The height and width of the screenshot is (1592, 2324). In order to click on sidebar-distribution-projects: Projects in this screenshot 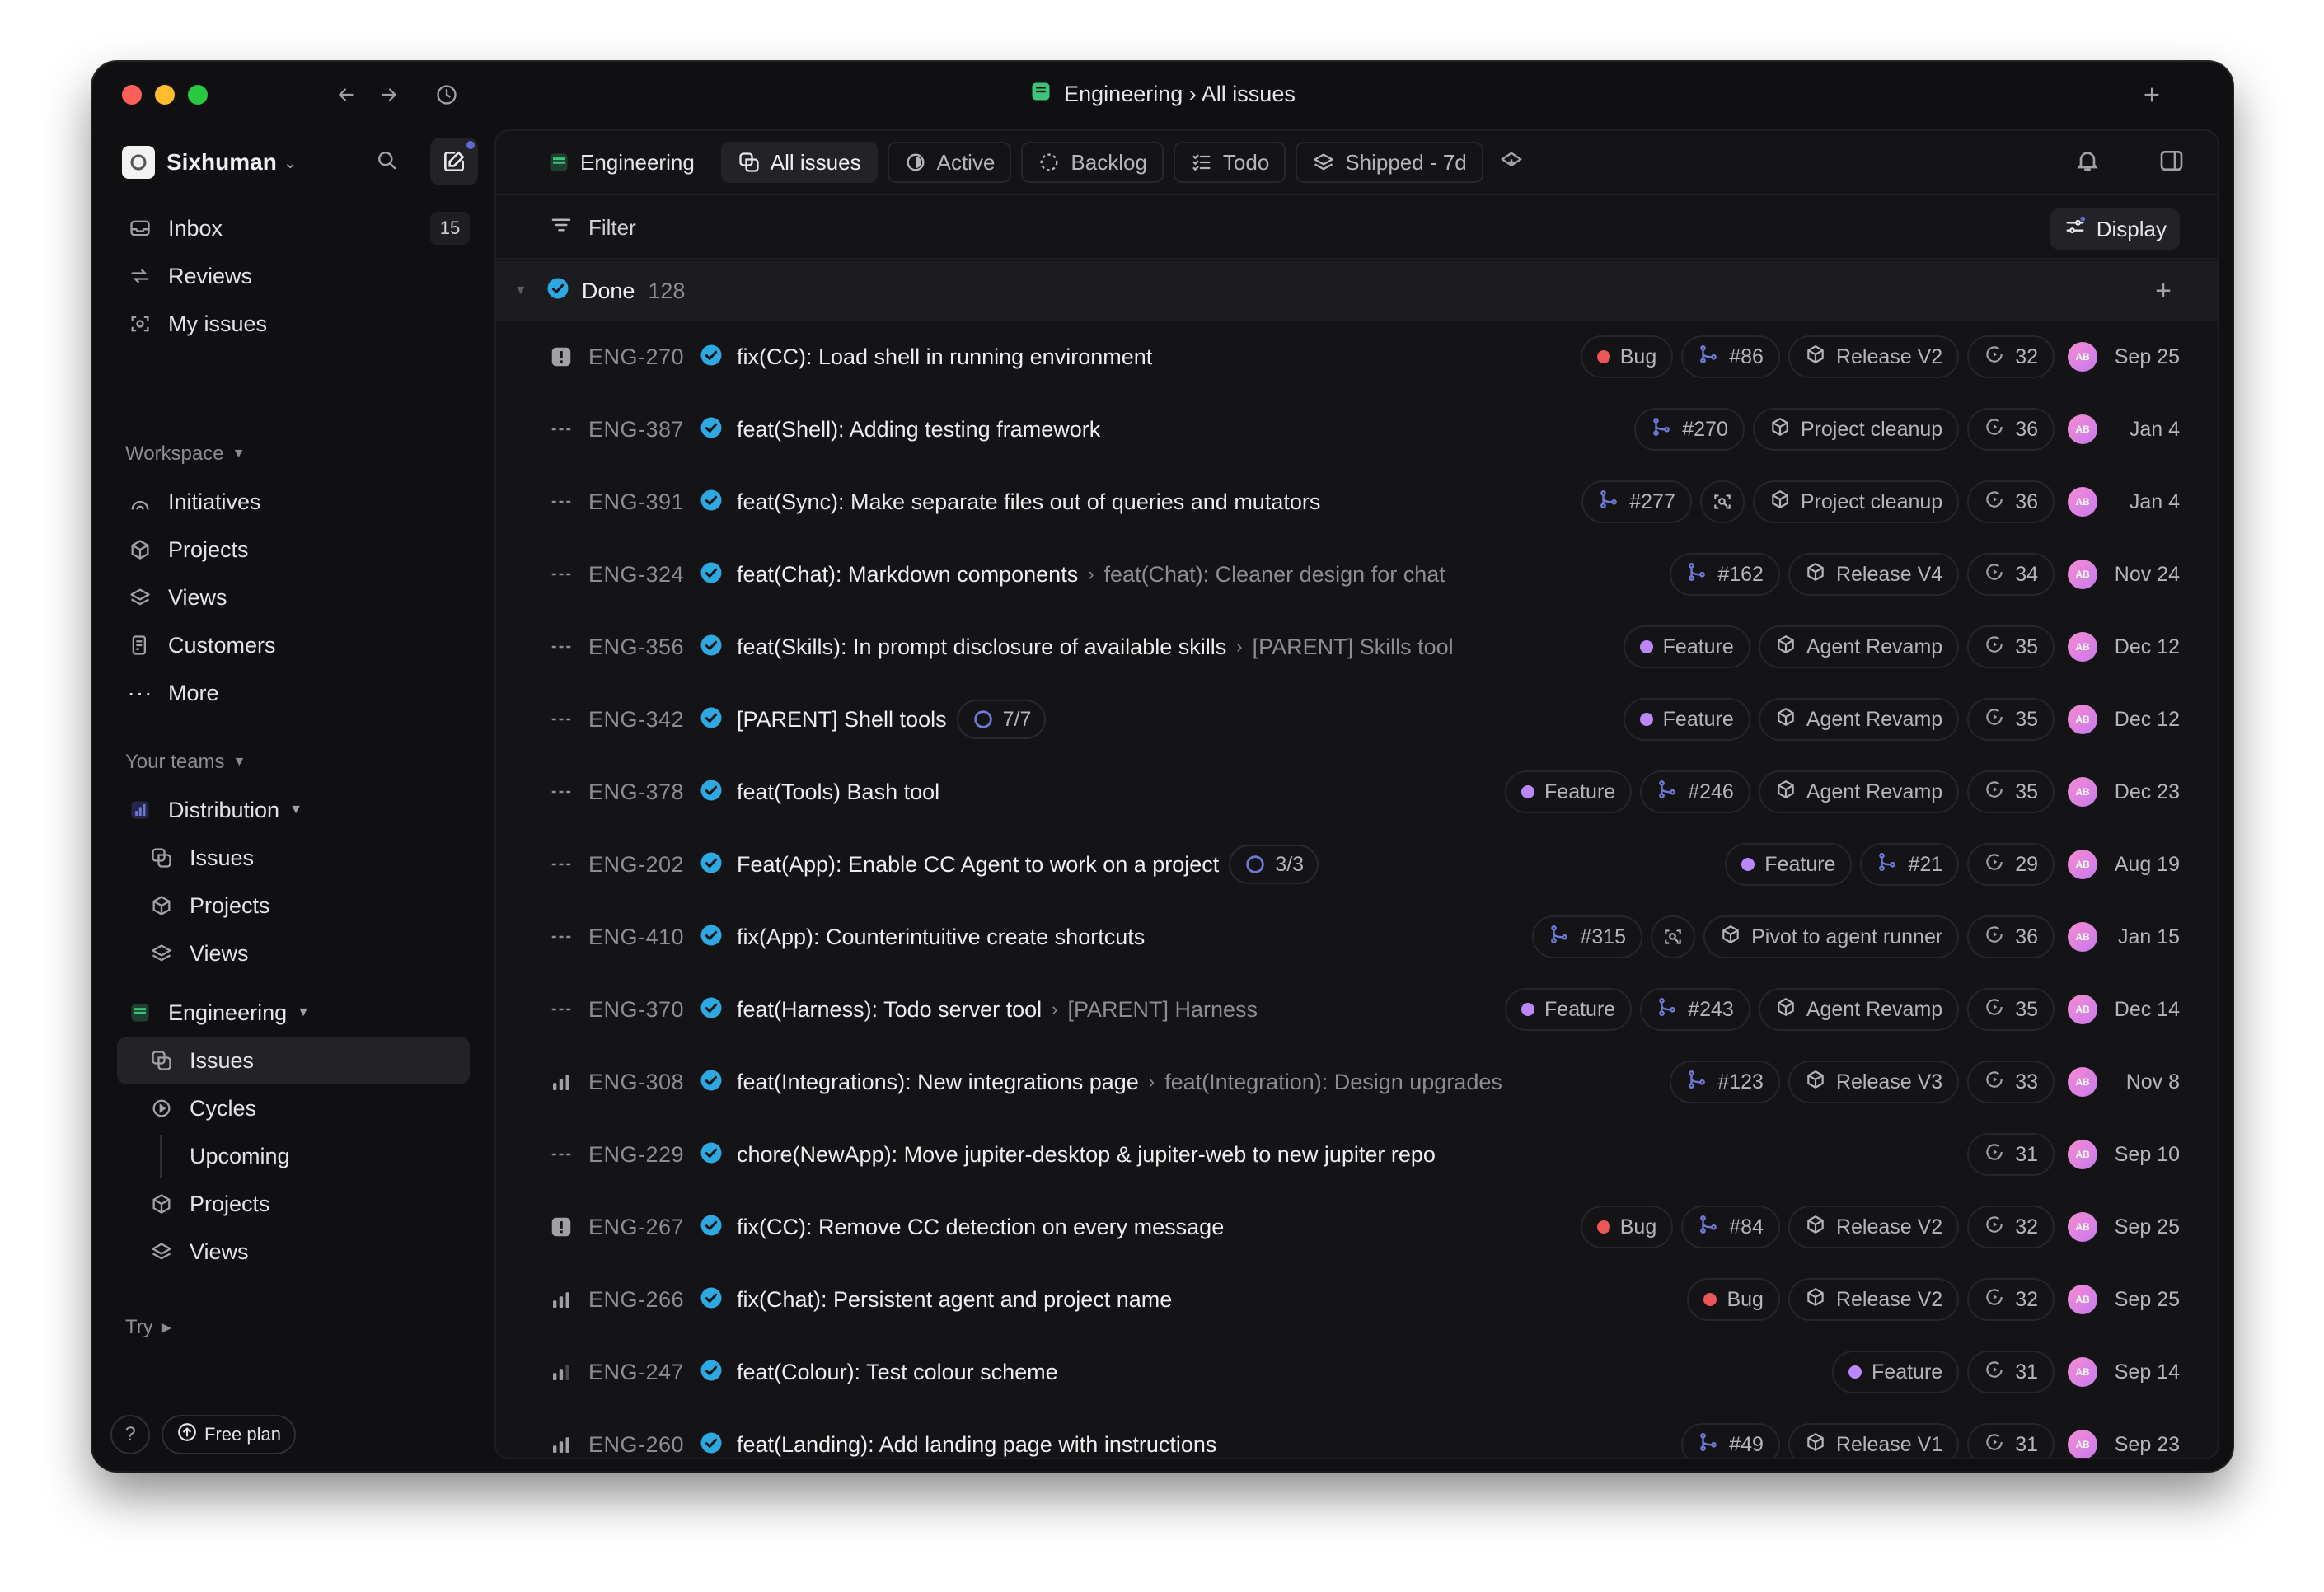, I will do `click(293, 906)`.